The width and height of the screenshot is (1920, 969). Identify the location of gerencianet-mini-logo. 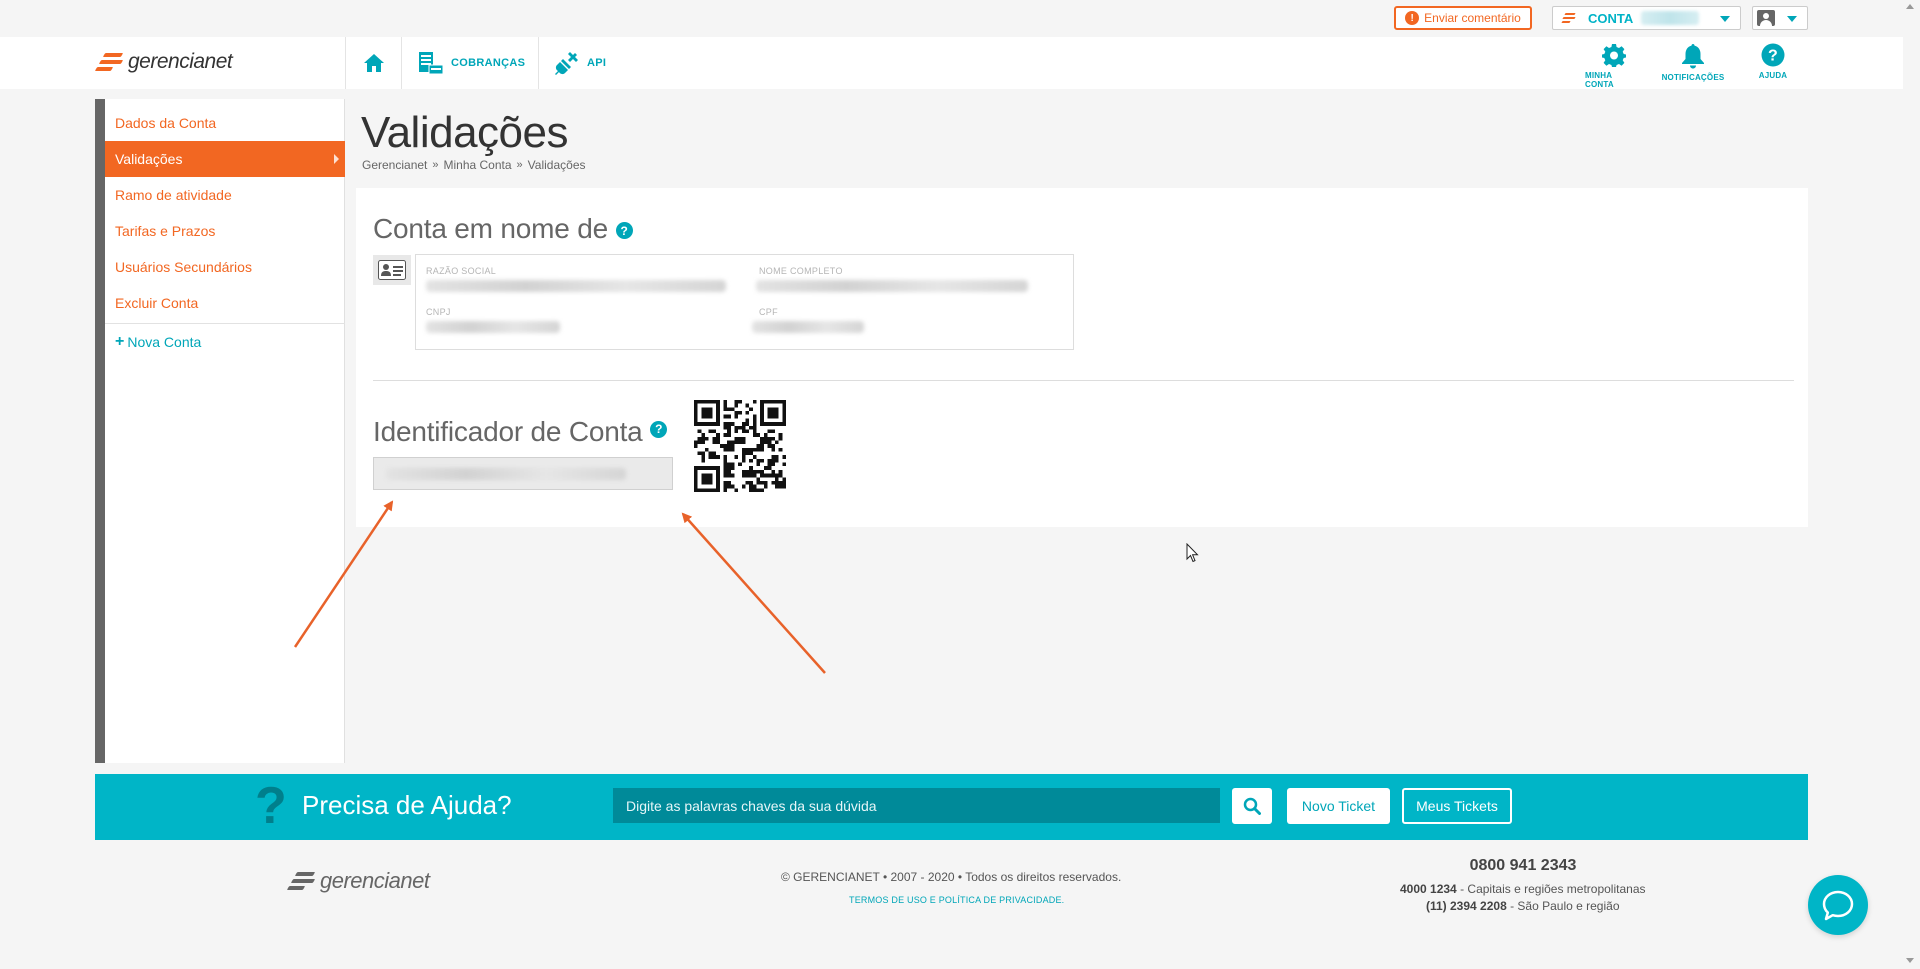
(1568, 18).